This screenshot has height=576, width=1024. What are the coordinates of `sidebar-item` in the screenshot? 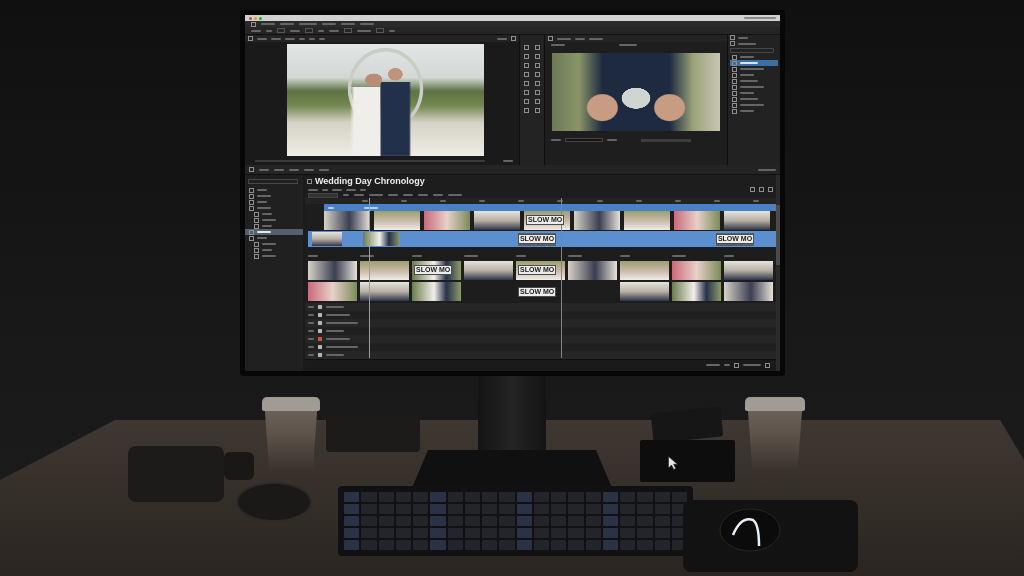 It's located at (274, 232).